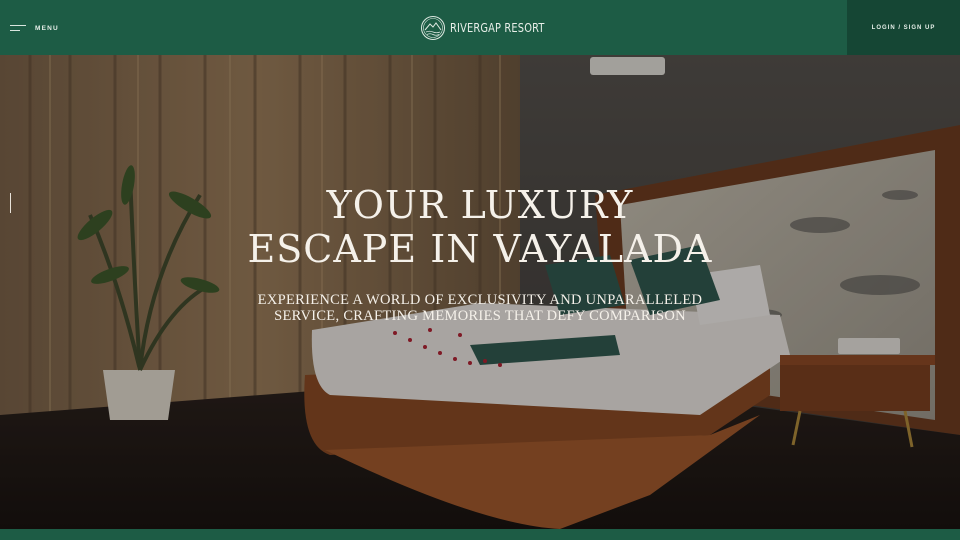  Describe the element at coordinates (10, 203) in the screenshot. I see `slide-indicator` at that location.